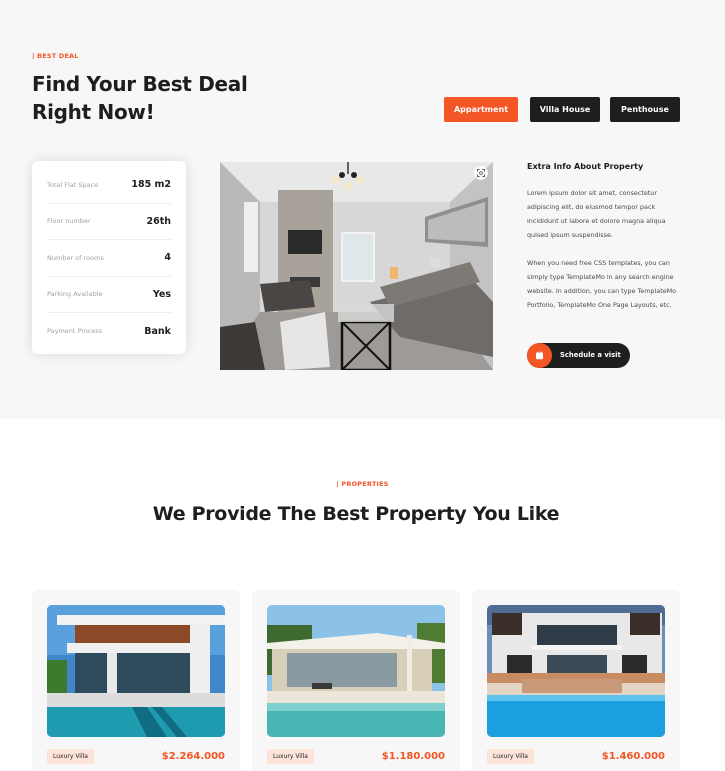  I want to click on living-room-image, so click(356, 266).